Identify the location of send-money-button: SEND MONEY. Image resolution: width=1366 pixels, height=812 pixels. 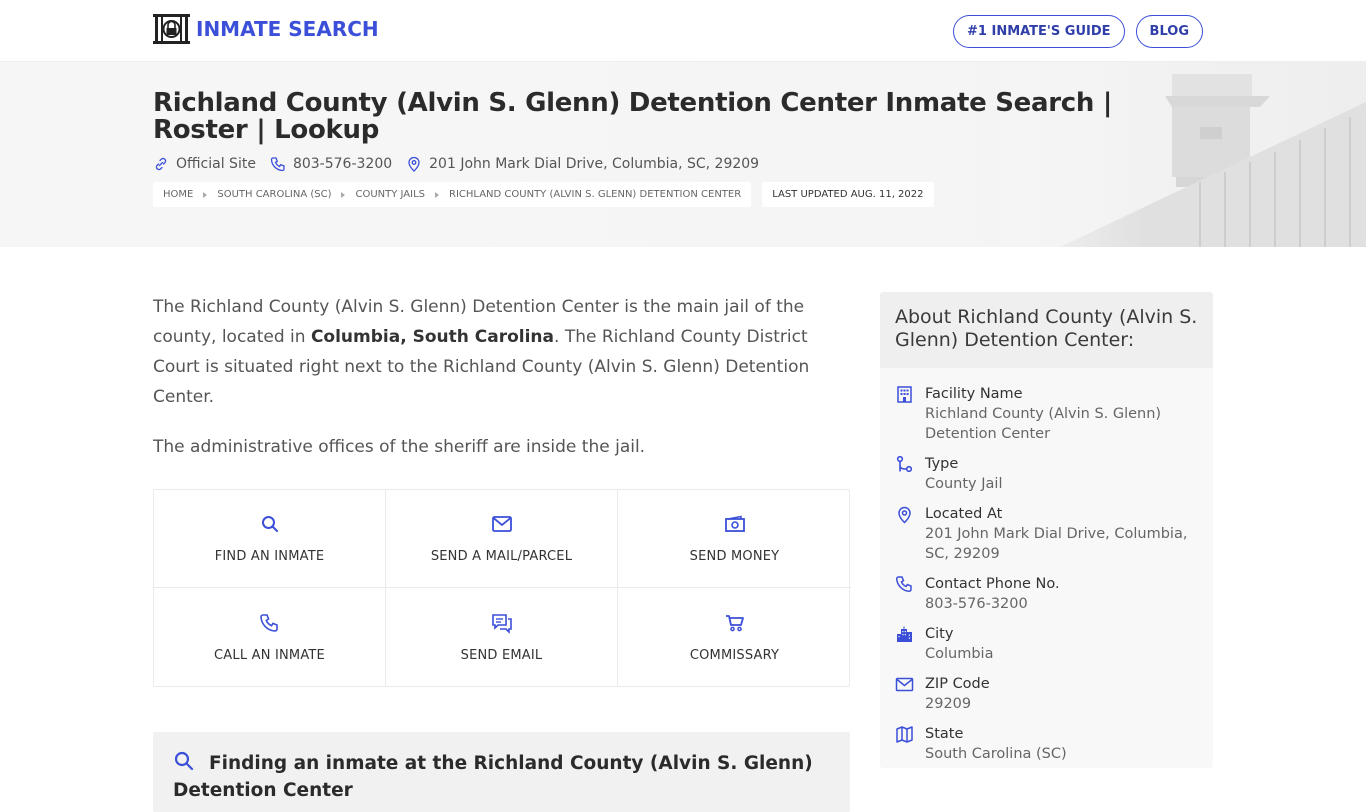
(734, 539).